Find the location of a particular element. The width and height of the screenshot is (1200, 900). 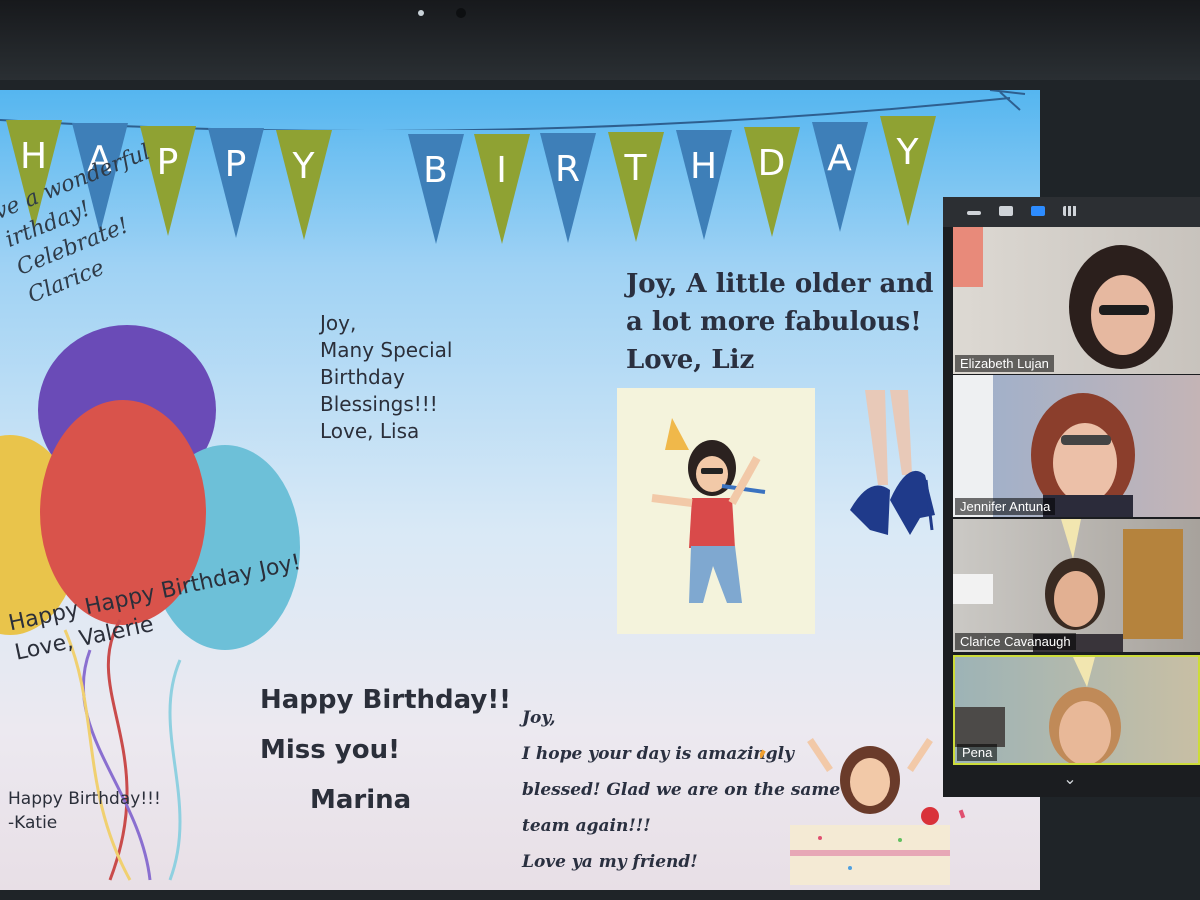

message-katie: Happy Birthday!!! -Katie is located at coordinates (84, 811).